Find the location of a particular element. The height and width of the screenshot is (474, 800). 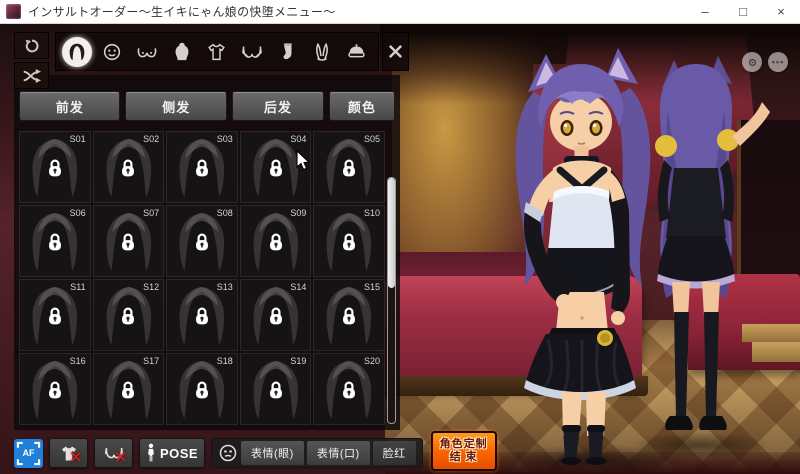

hair-item: S20 is located at coordinates (349, 389).